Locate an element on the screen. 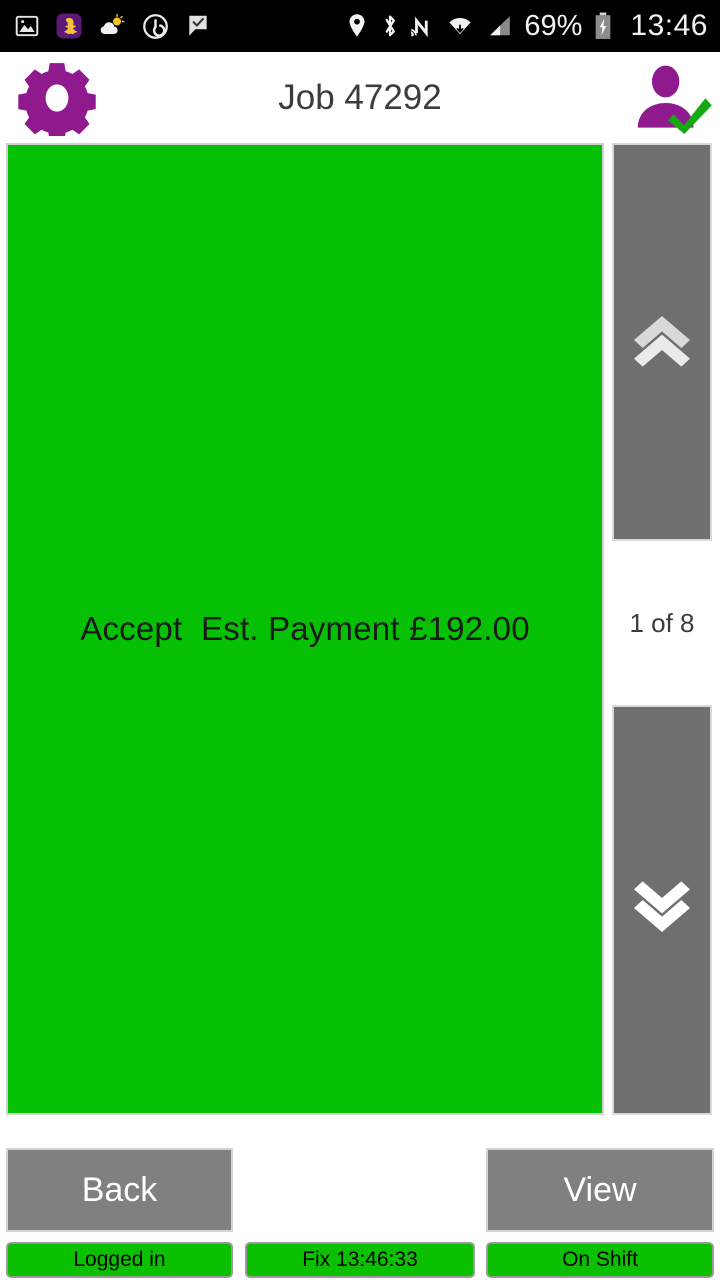 The width and height of the screenshot is (720, 1280). accept-panel-label: Accept Est. Payment £192.00 is located at coordinates (305, 628).